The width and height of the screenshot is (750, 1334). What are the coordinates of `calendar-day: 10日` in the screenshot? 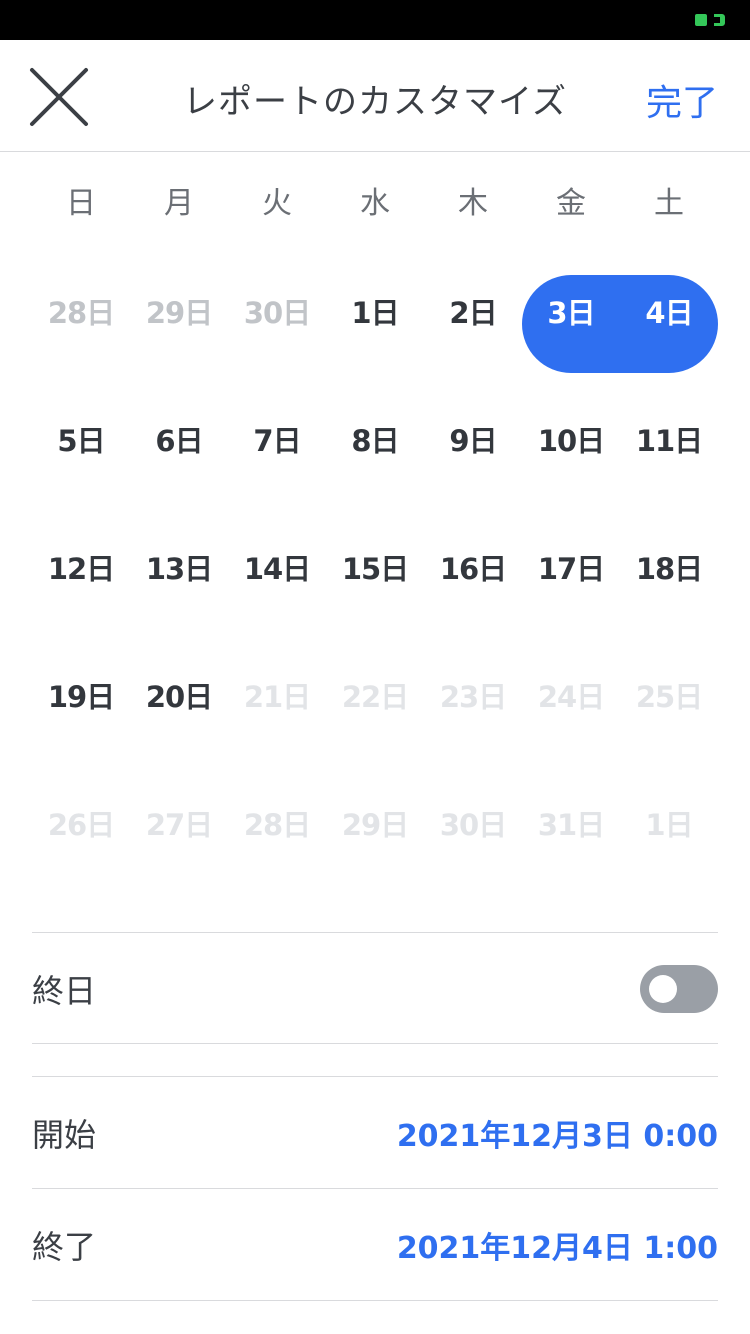 It's located at (571, 439).